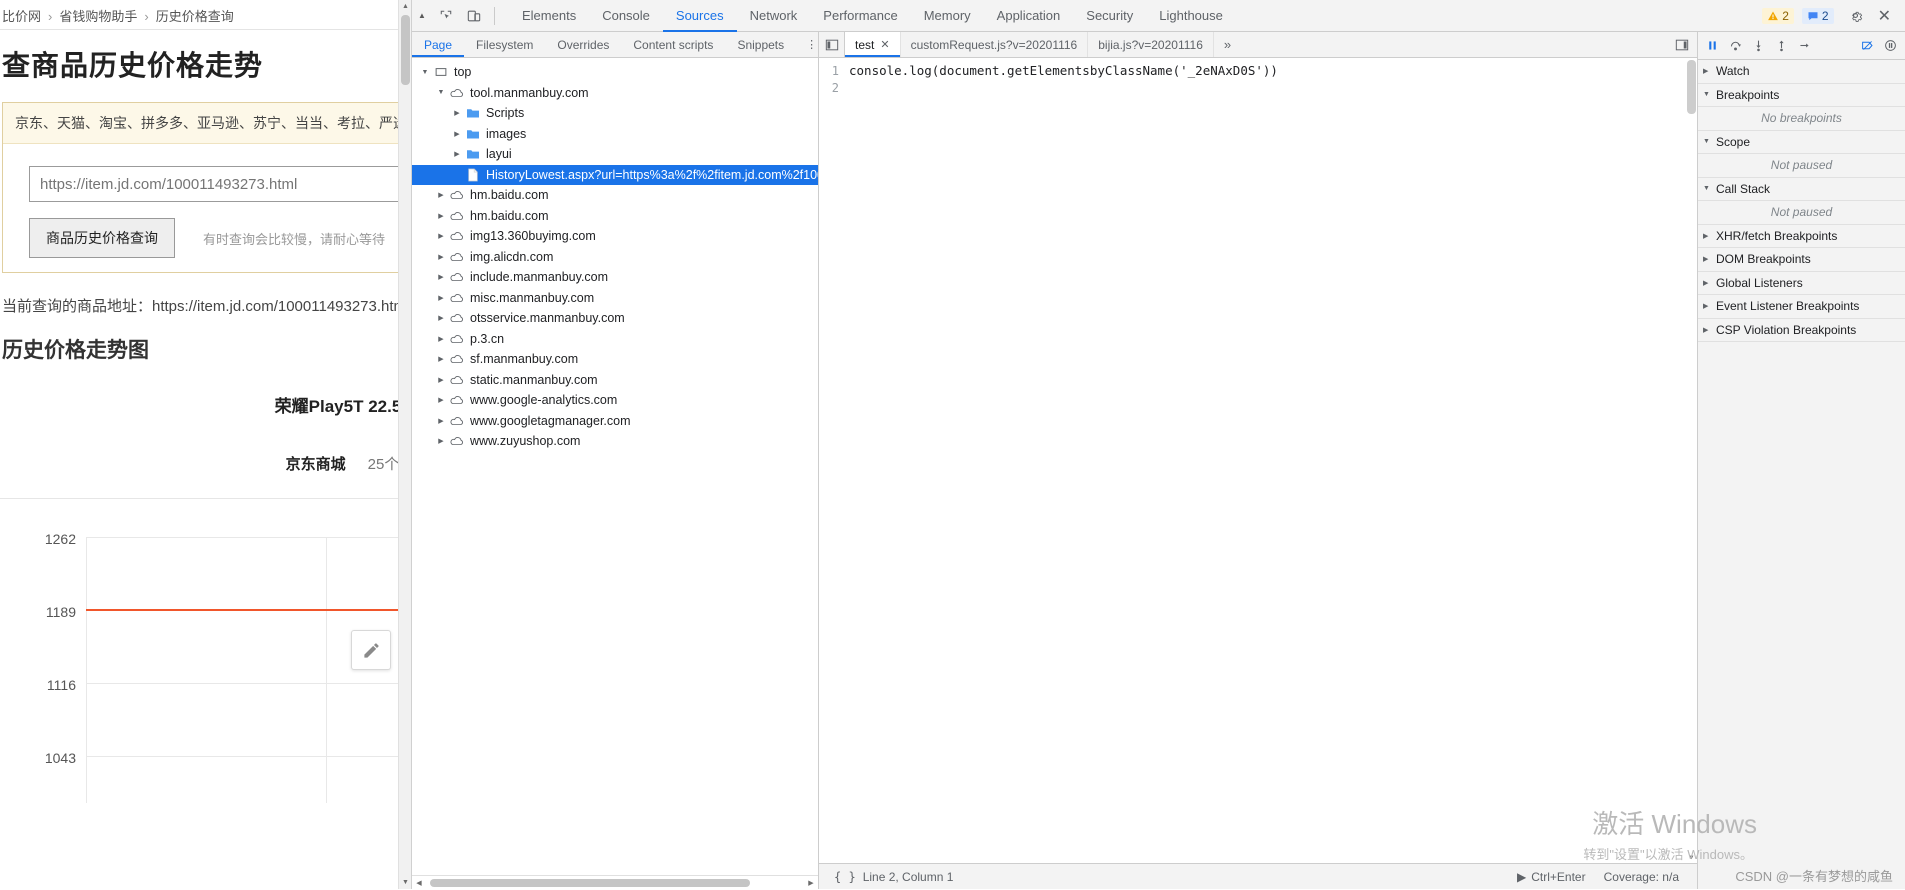 This screenshot has height=890, width=1905. What do you see at coordinates (615, 236) in the screenshot?
I see `tree-item: ▶ img13.360buyimg.com` at bounding box center [615, 236].